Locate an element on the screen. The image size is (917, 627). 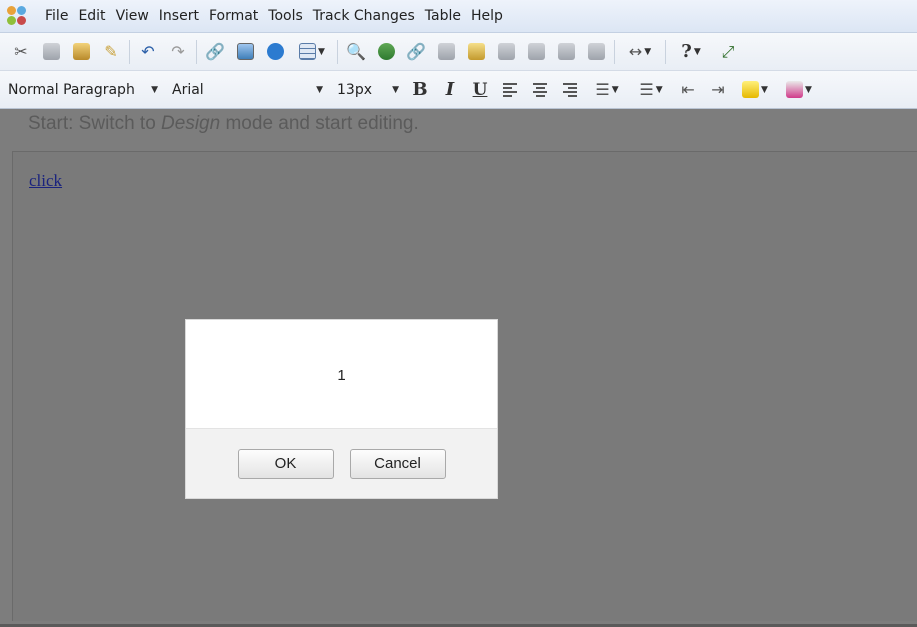
bold-label: B is located at coordinates (420, 89).